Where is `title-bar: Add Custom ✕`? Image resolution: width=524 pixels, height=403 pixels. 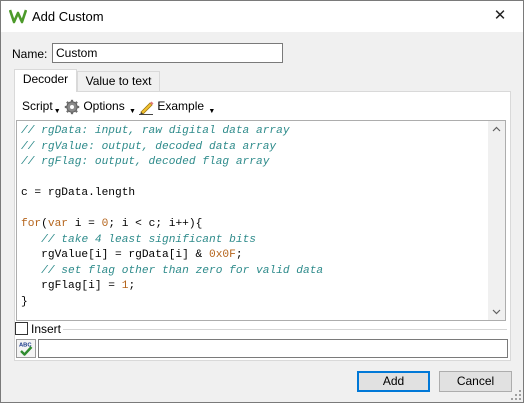
title-bar: Add Custom ✕ is located at coordinates (262, 16).